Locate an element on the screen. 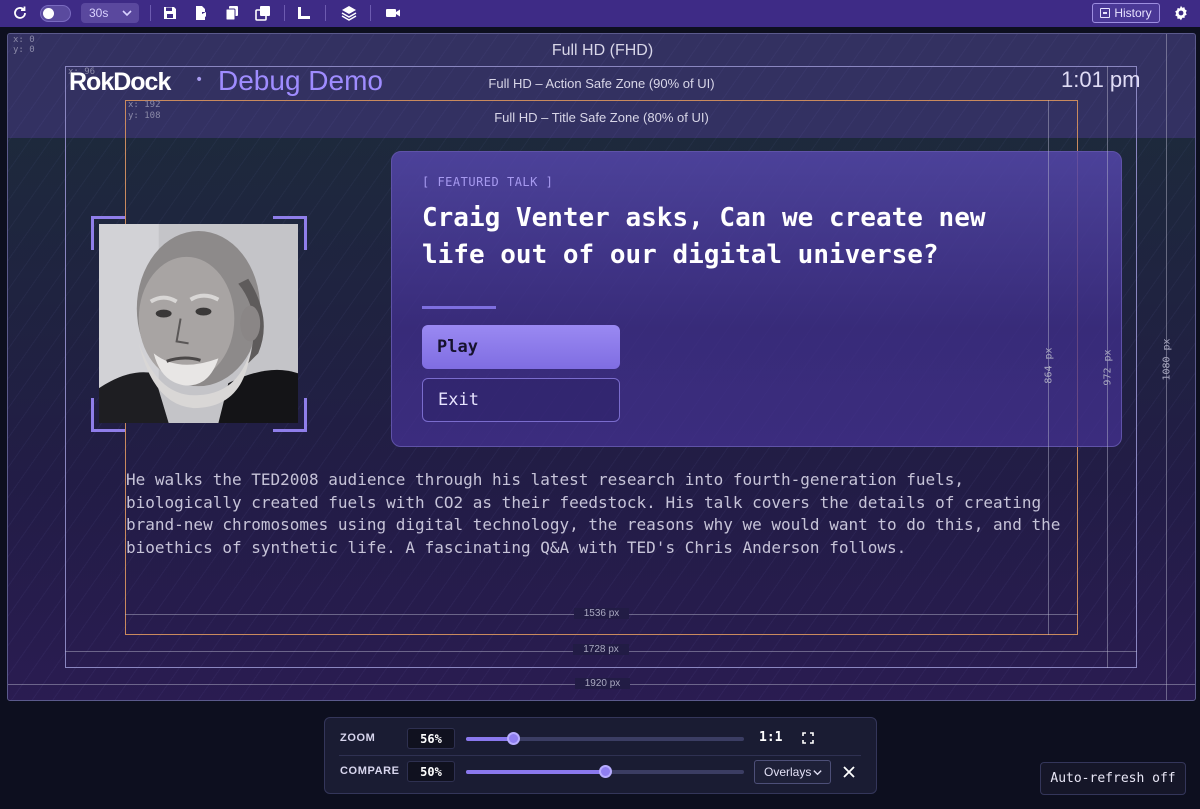 This screenshot has width=1200, height=809. speaker-photo-image is located at coordinates (198, 323).